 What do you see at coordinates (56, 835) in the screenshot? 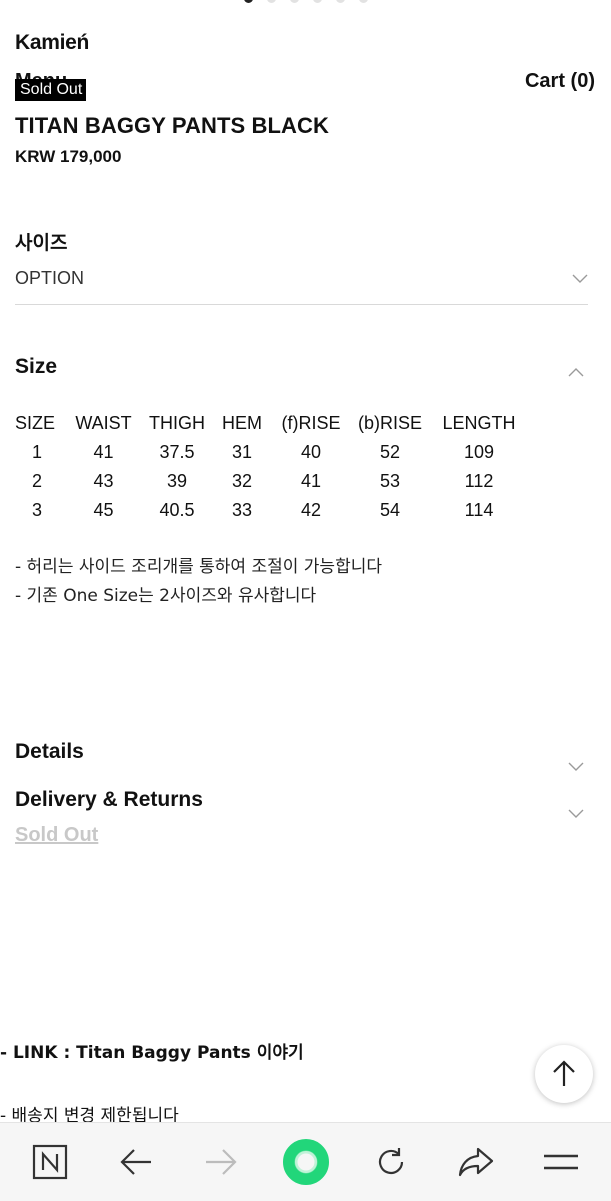
I see `sold-out-button: Sold Out` at bounding box center [56, 835].